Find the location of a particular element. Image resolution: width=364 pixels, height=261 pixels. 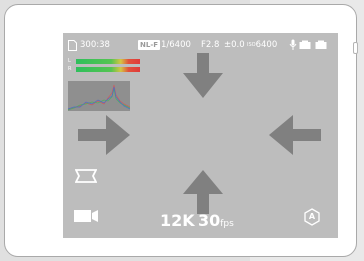

arrow-left-icon is located at coordinates (295, 137).